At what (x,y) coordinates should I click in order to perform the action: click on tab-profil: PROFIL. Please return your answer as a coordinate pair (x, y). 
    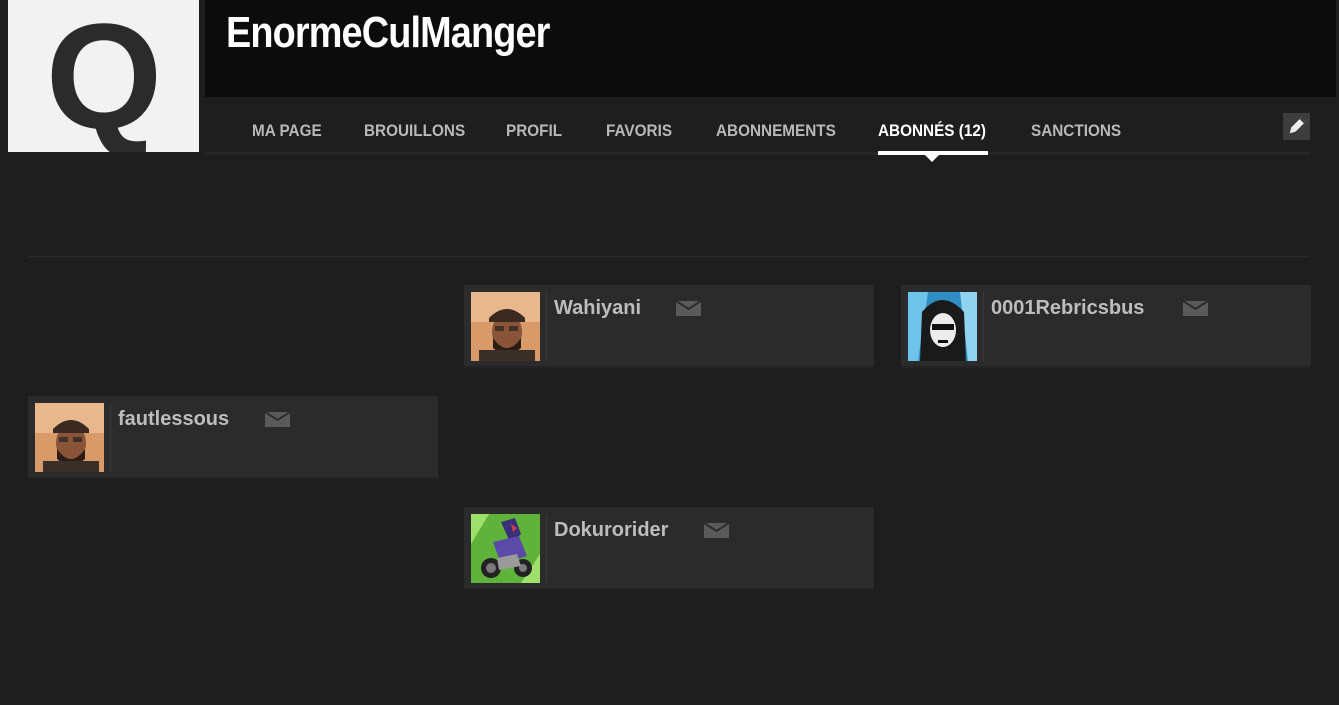
    Looking at the image, I should click on (534, 131).